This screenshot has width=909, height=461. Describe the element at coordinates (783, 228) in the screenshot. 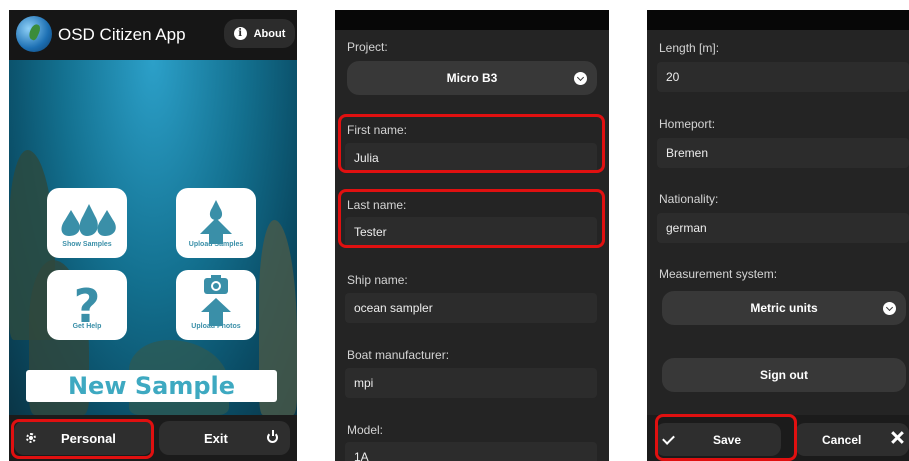

I see `nationality-field: german` at that location.